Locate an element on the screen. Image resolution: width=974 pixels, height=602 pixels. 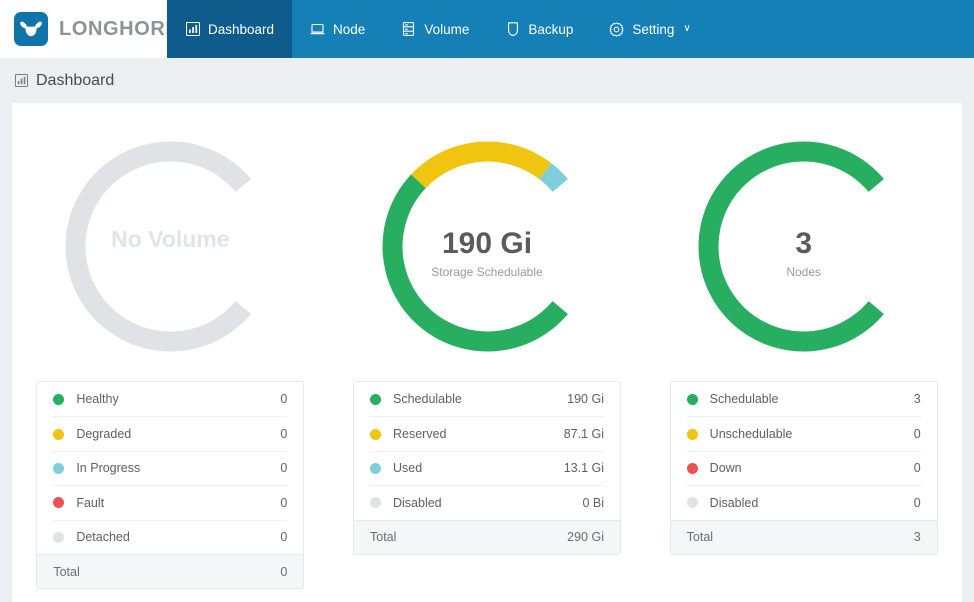
storage-gauge-svg is located at coordinates (475, 246).